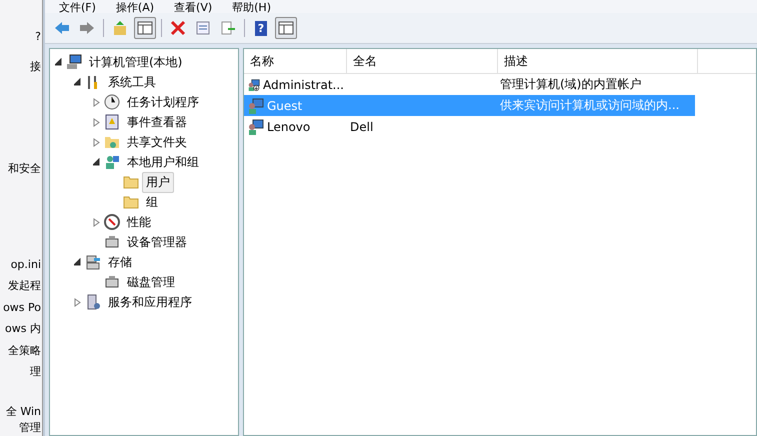 The height and width of the screenshot is (436, 757). I want to click on shared-folder-icon, so click(112, 142).